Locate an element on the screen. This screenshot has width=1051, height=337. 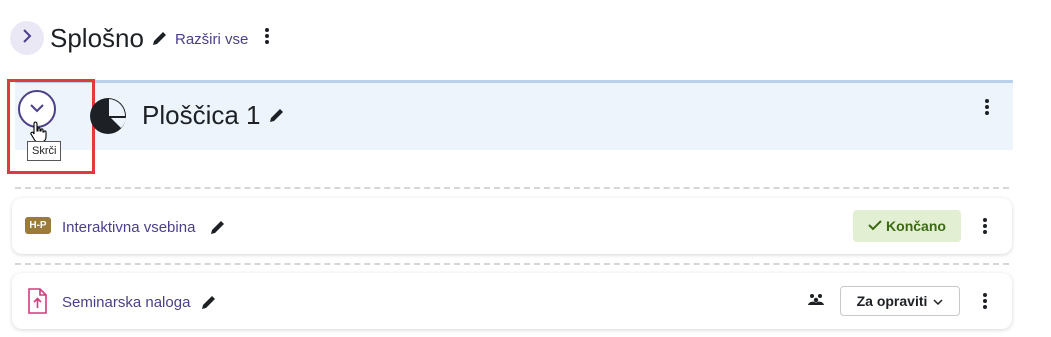
group-mode-icon is located at coordinates (816, 302).